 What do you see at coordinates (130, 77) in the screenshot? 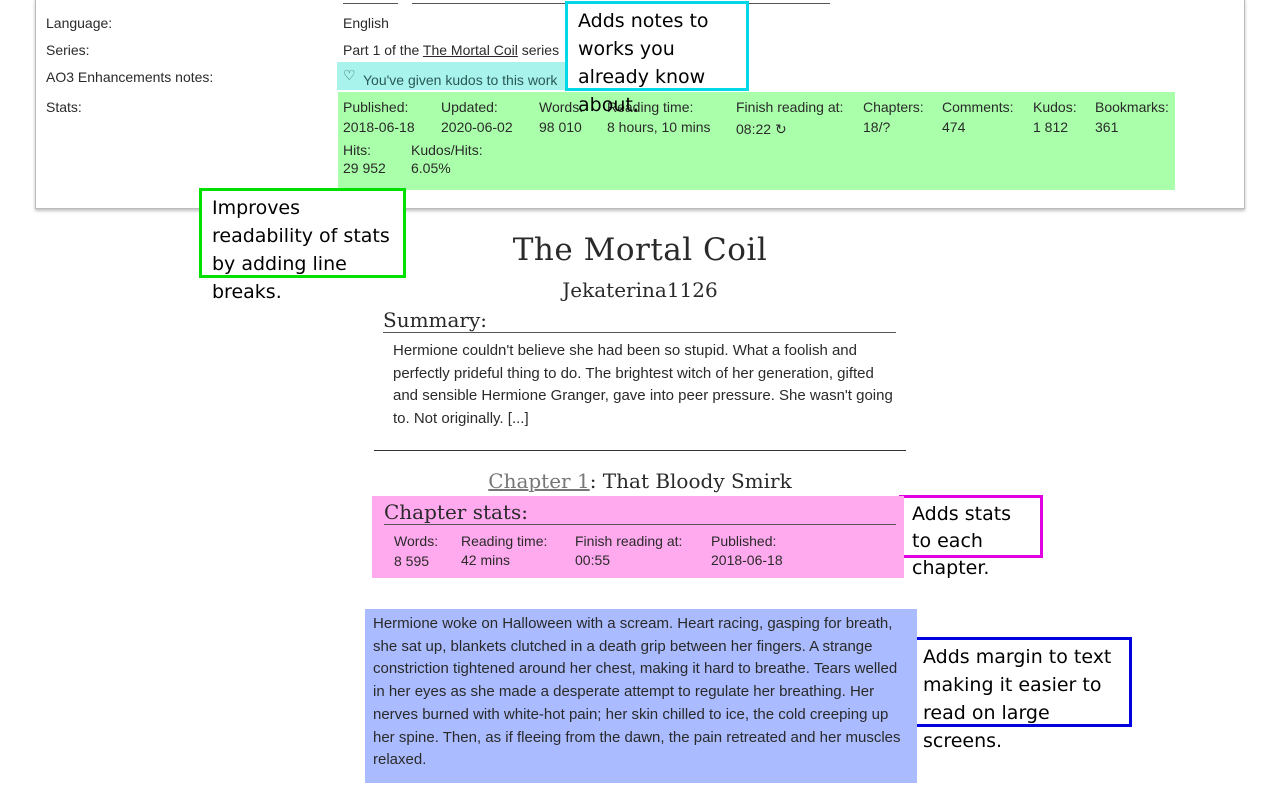
I see `notes-label: AO3 Enhancements notes:` at bounding box center [130, 77].